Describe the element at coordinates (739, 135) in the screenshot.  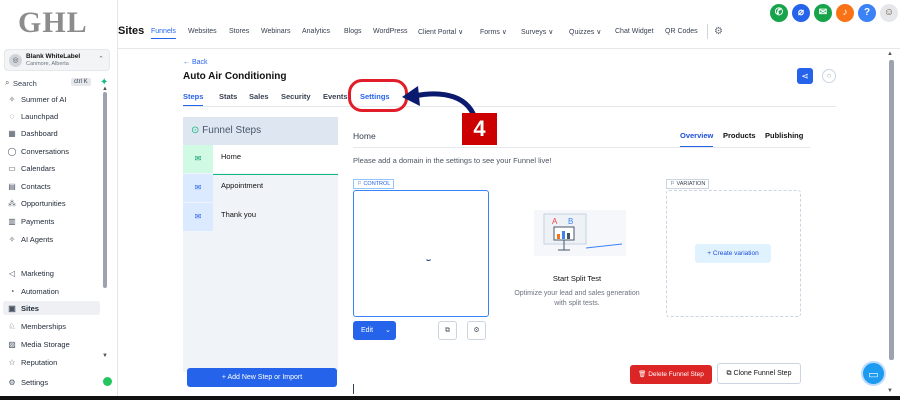
I see `tab-products: Products` at that location.